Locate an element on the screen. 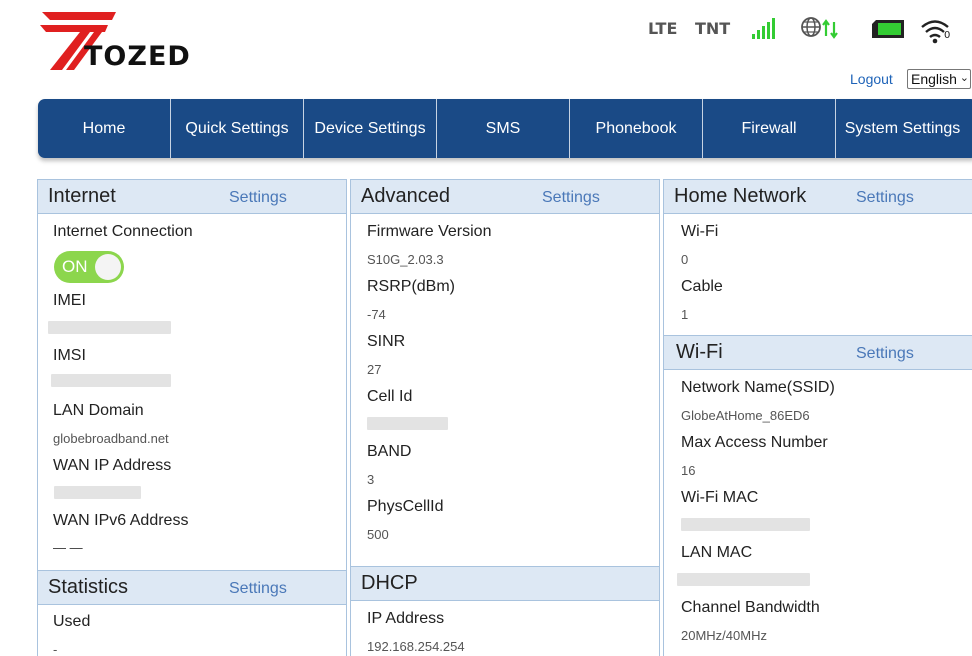 This screenshot has width=972, height=656. advanced-panel-title: Advanced is located at coordinates (405, 196).